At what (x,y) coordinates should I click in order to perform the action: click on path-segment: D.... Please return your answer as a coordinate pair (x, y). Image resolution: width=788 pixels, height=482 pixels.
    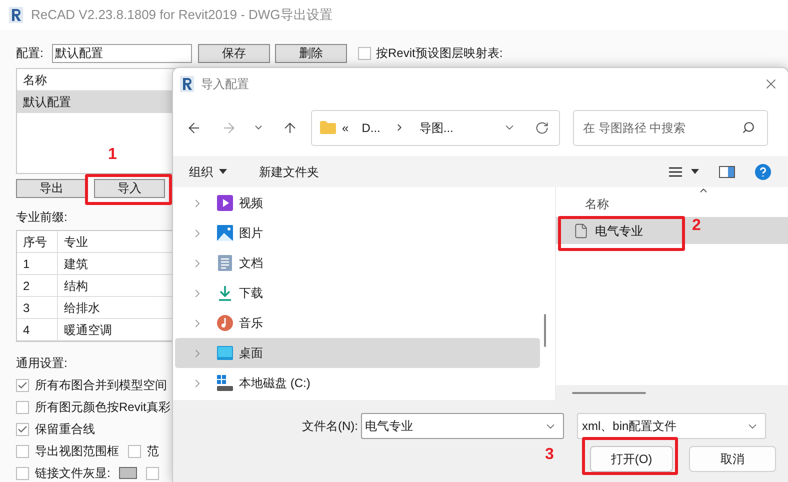
    Looking at the image, I should click on (371, 127).